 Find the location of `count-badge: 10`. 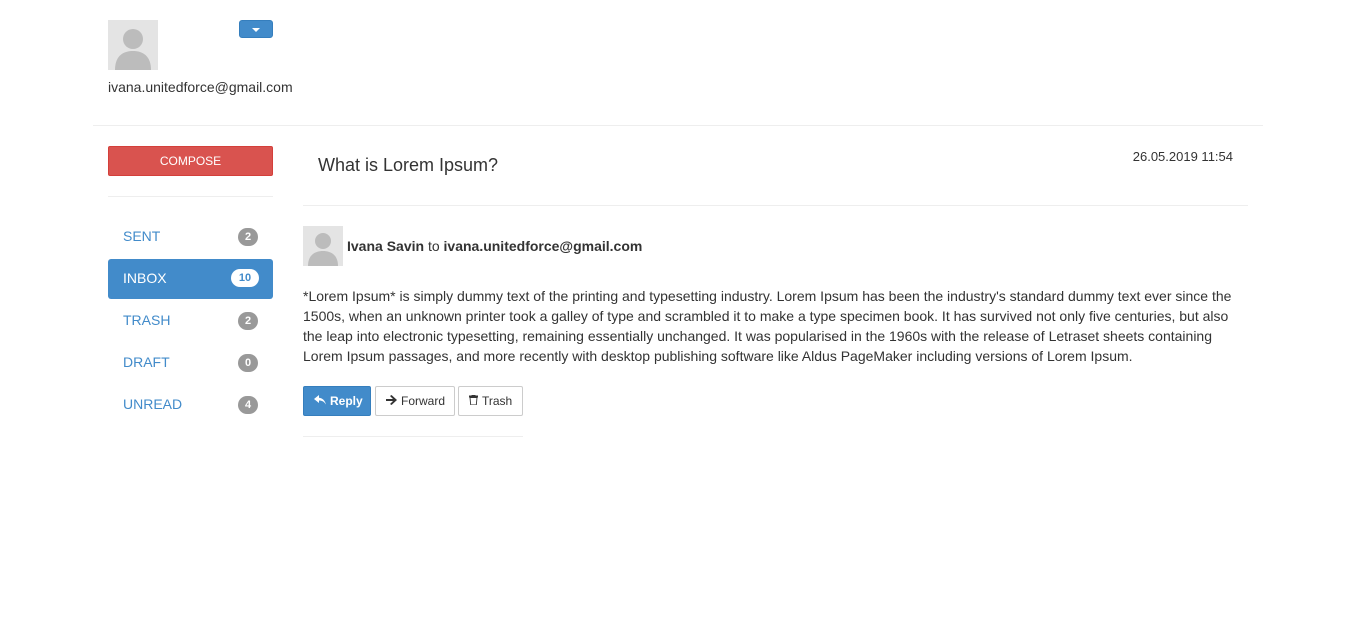

count-badge: 10 is located at coordinates (245, 278).